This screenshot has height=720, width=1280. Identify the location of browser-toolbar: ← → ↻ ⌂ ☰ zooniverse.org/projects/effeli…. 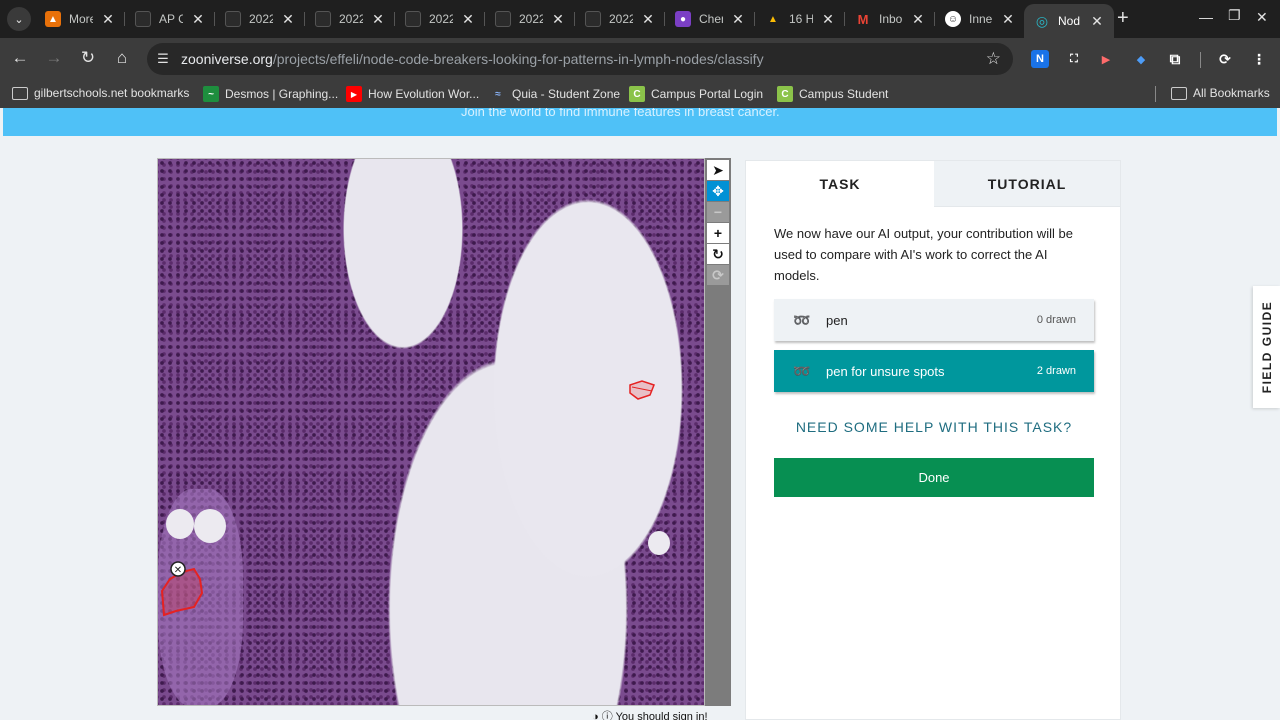
(640, 59).